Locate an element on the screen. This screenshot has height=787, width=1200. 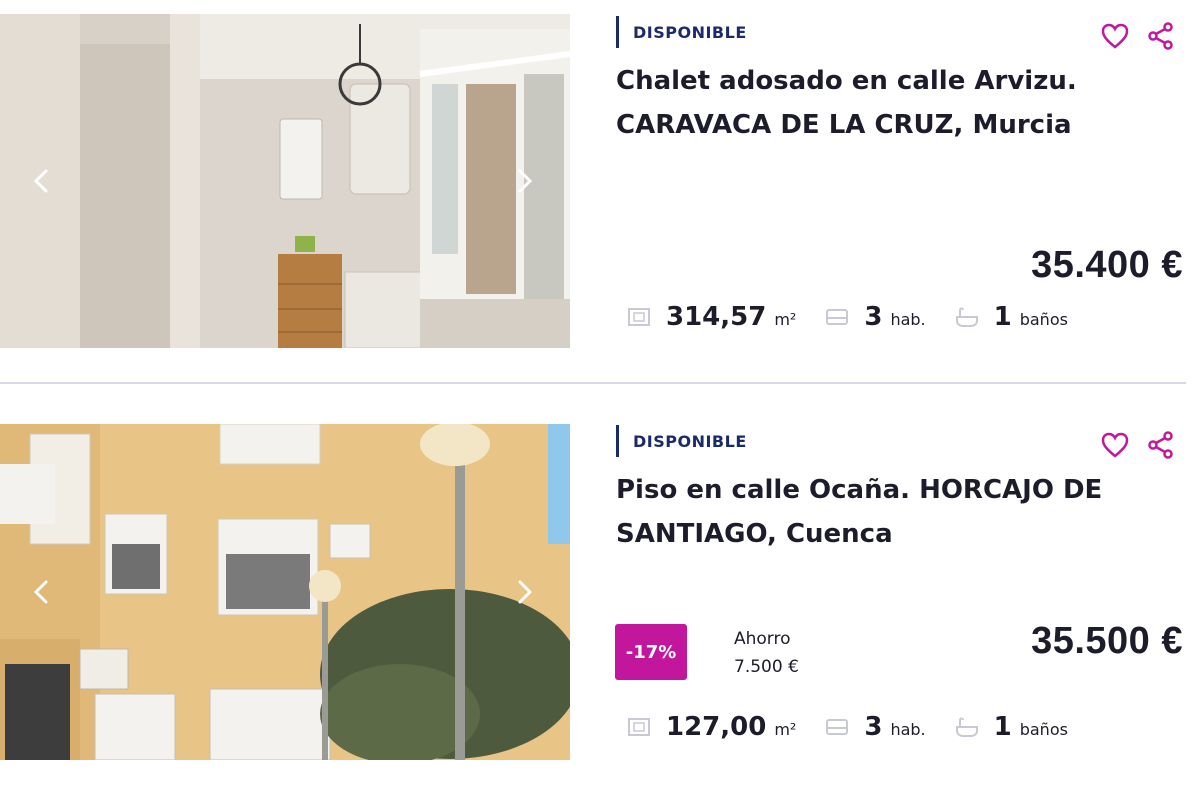
listing-divider is located at coordinates (593, 383).